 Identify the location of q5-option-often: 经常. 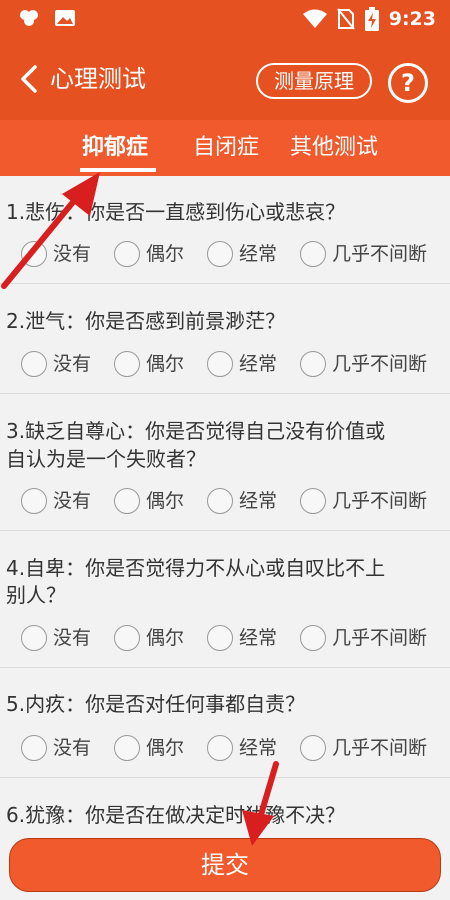
(242, 748).